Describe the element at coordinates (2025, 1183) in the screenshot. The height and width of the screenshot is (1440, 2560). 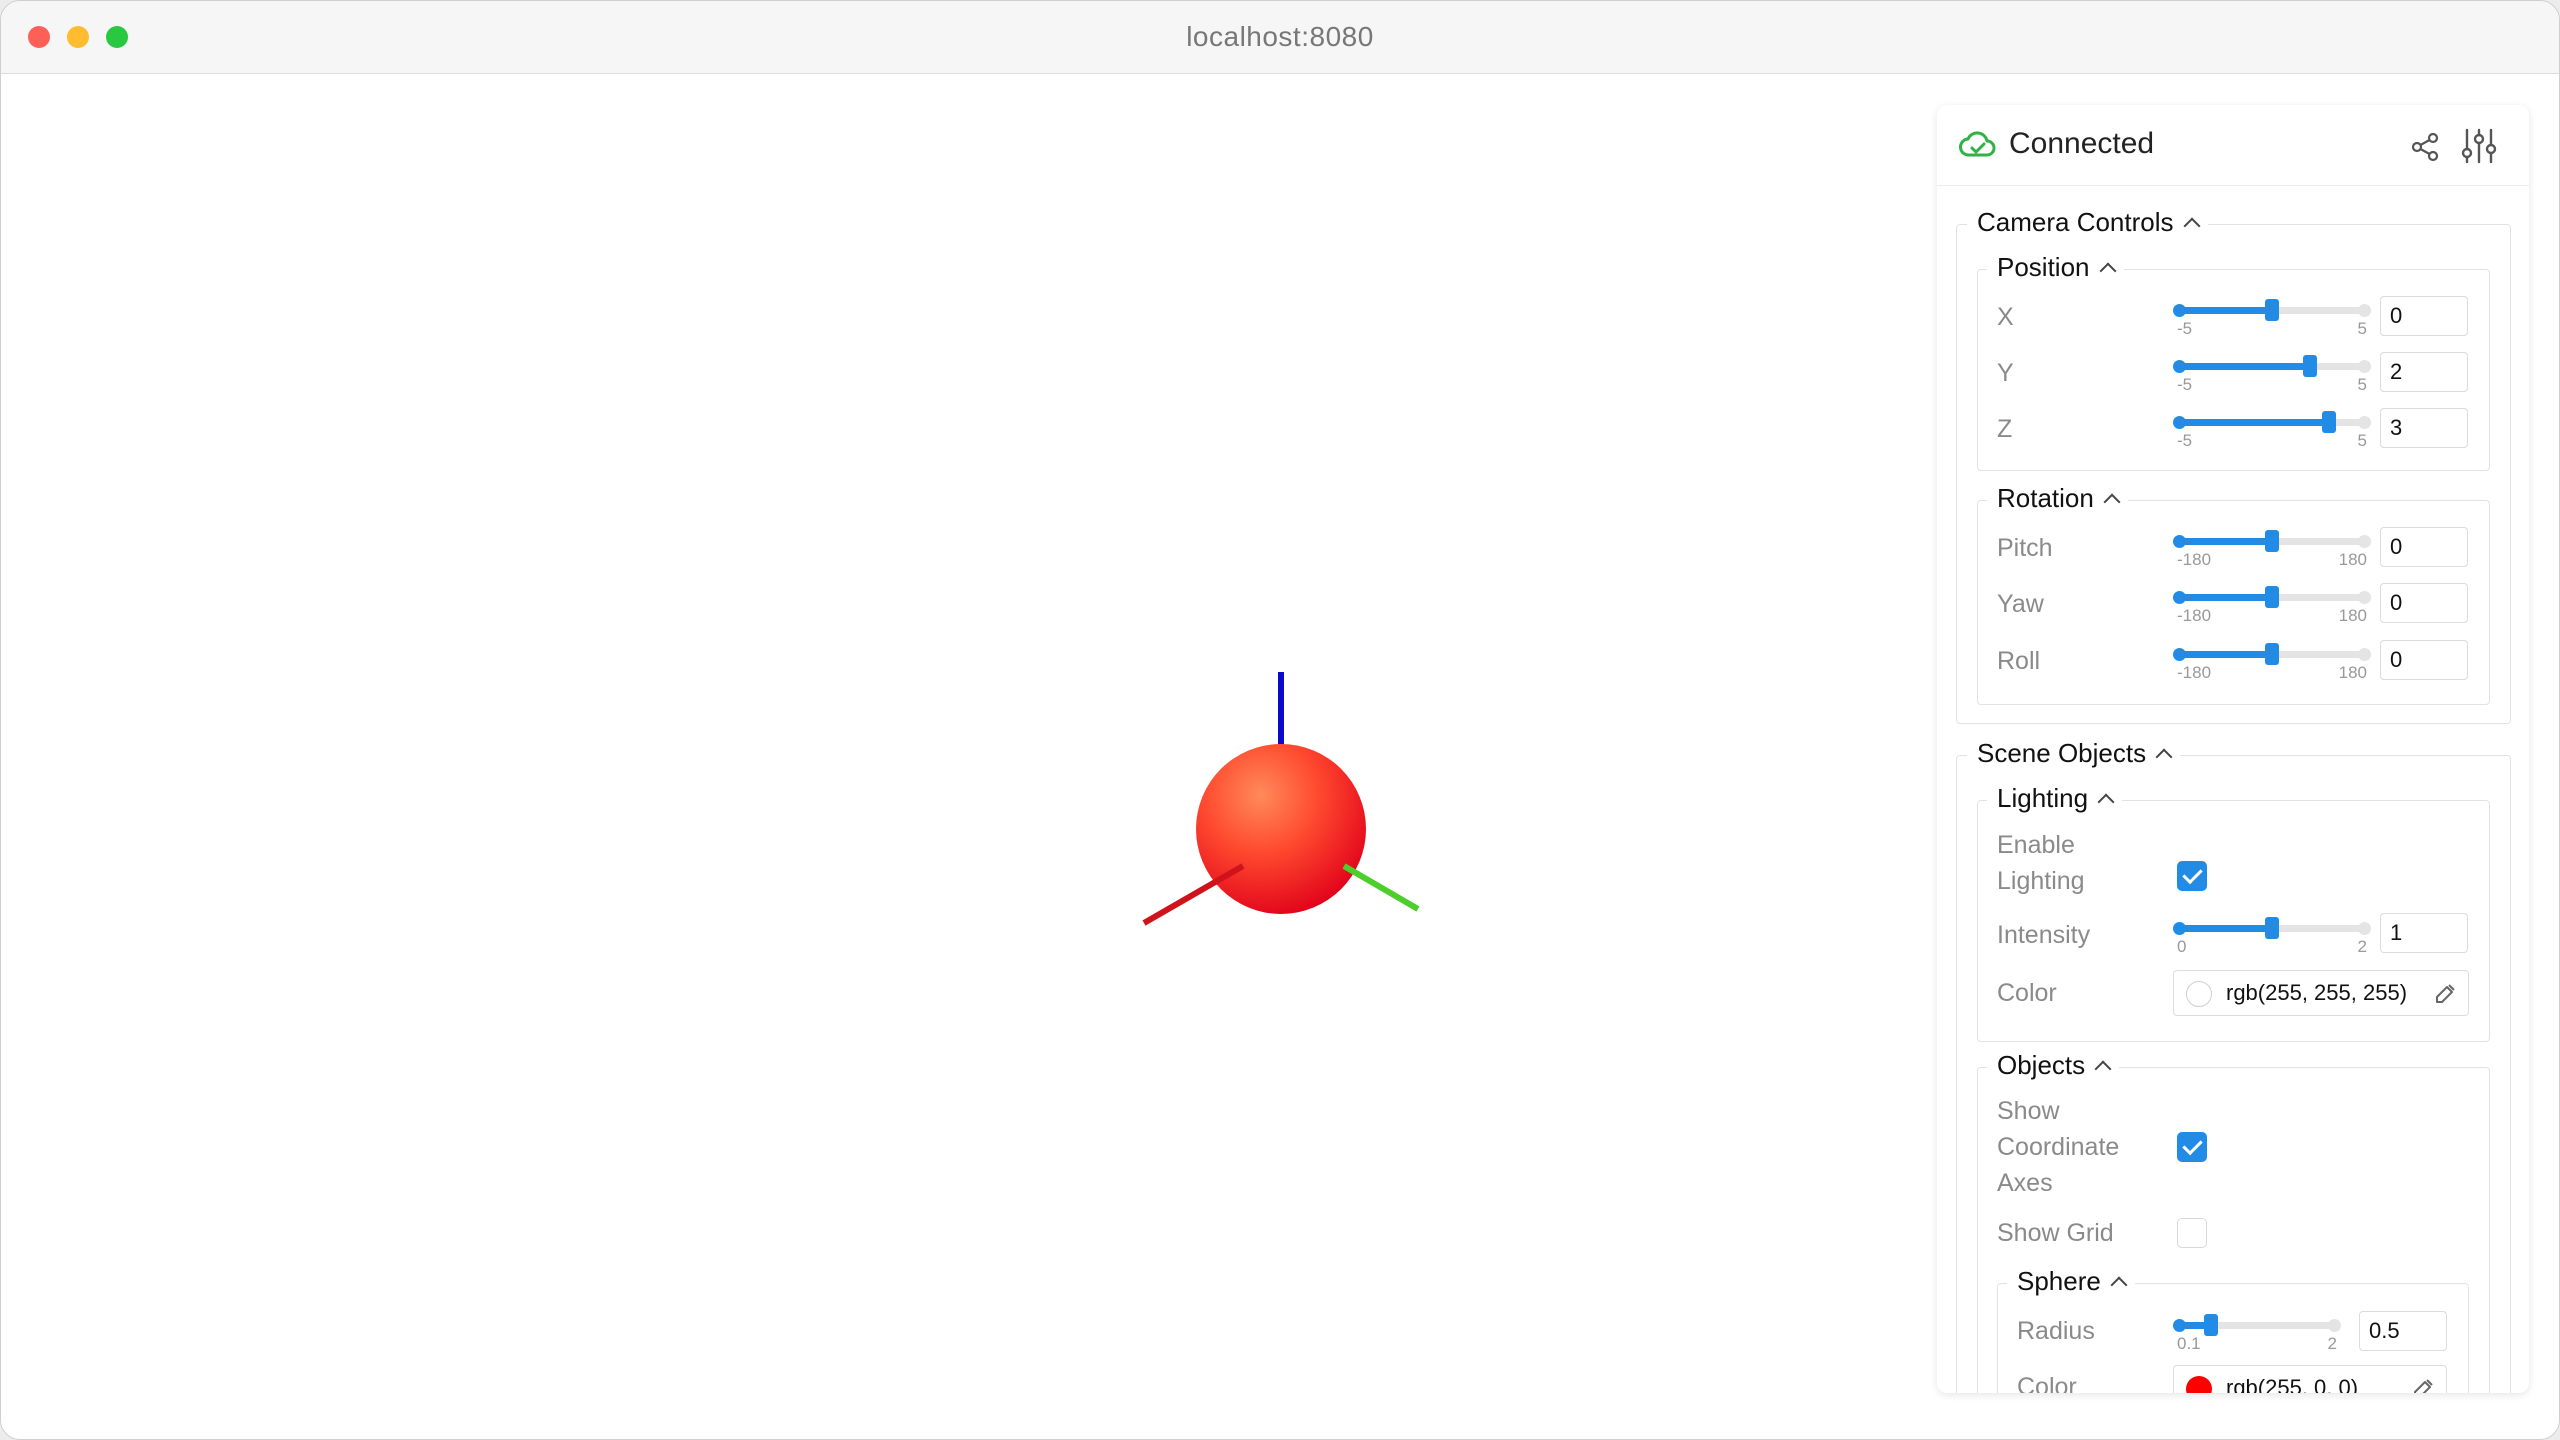
I see `show-axes-label-line3: Axes` at that location.